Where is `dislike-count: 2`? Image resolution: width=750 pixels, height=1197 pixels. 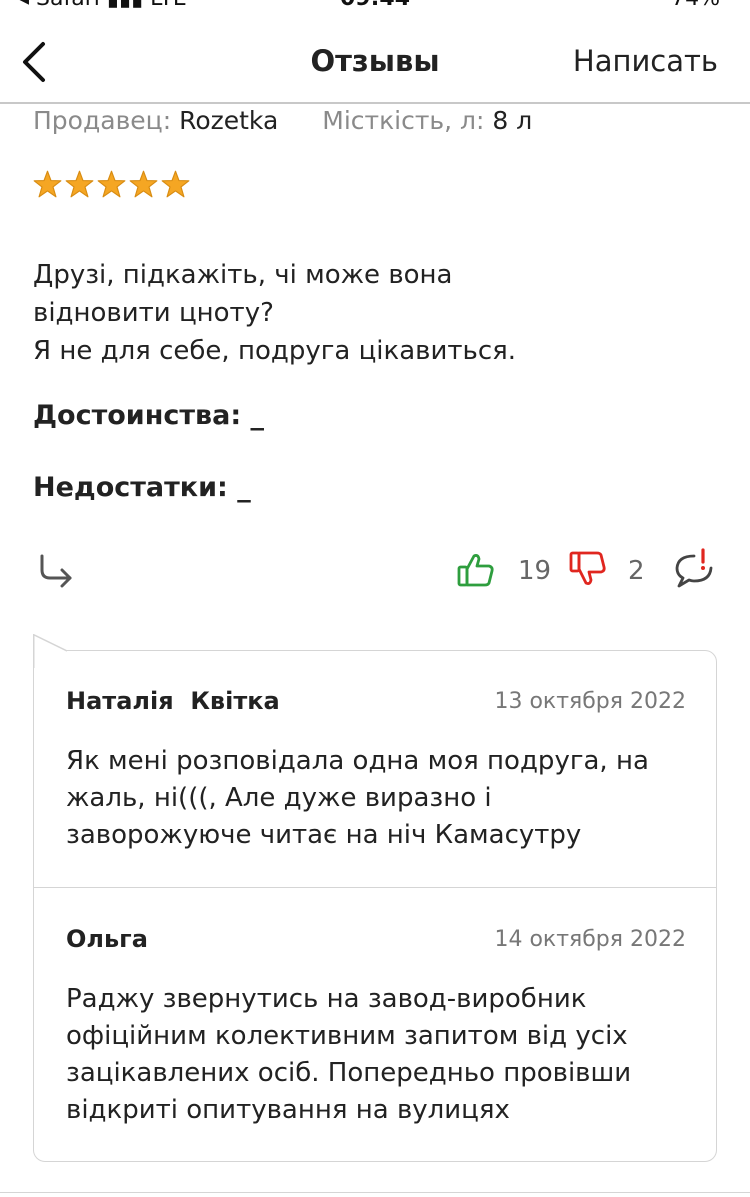 dislike-count: 2 is located at coordinates (636, 571).